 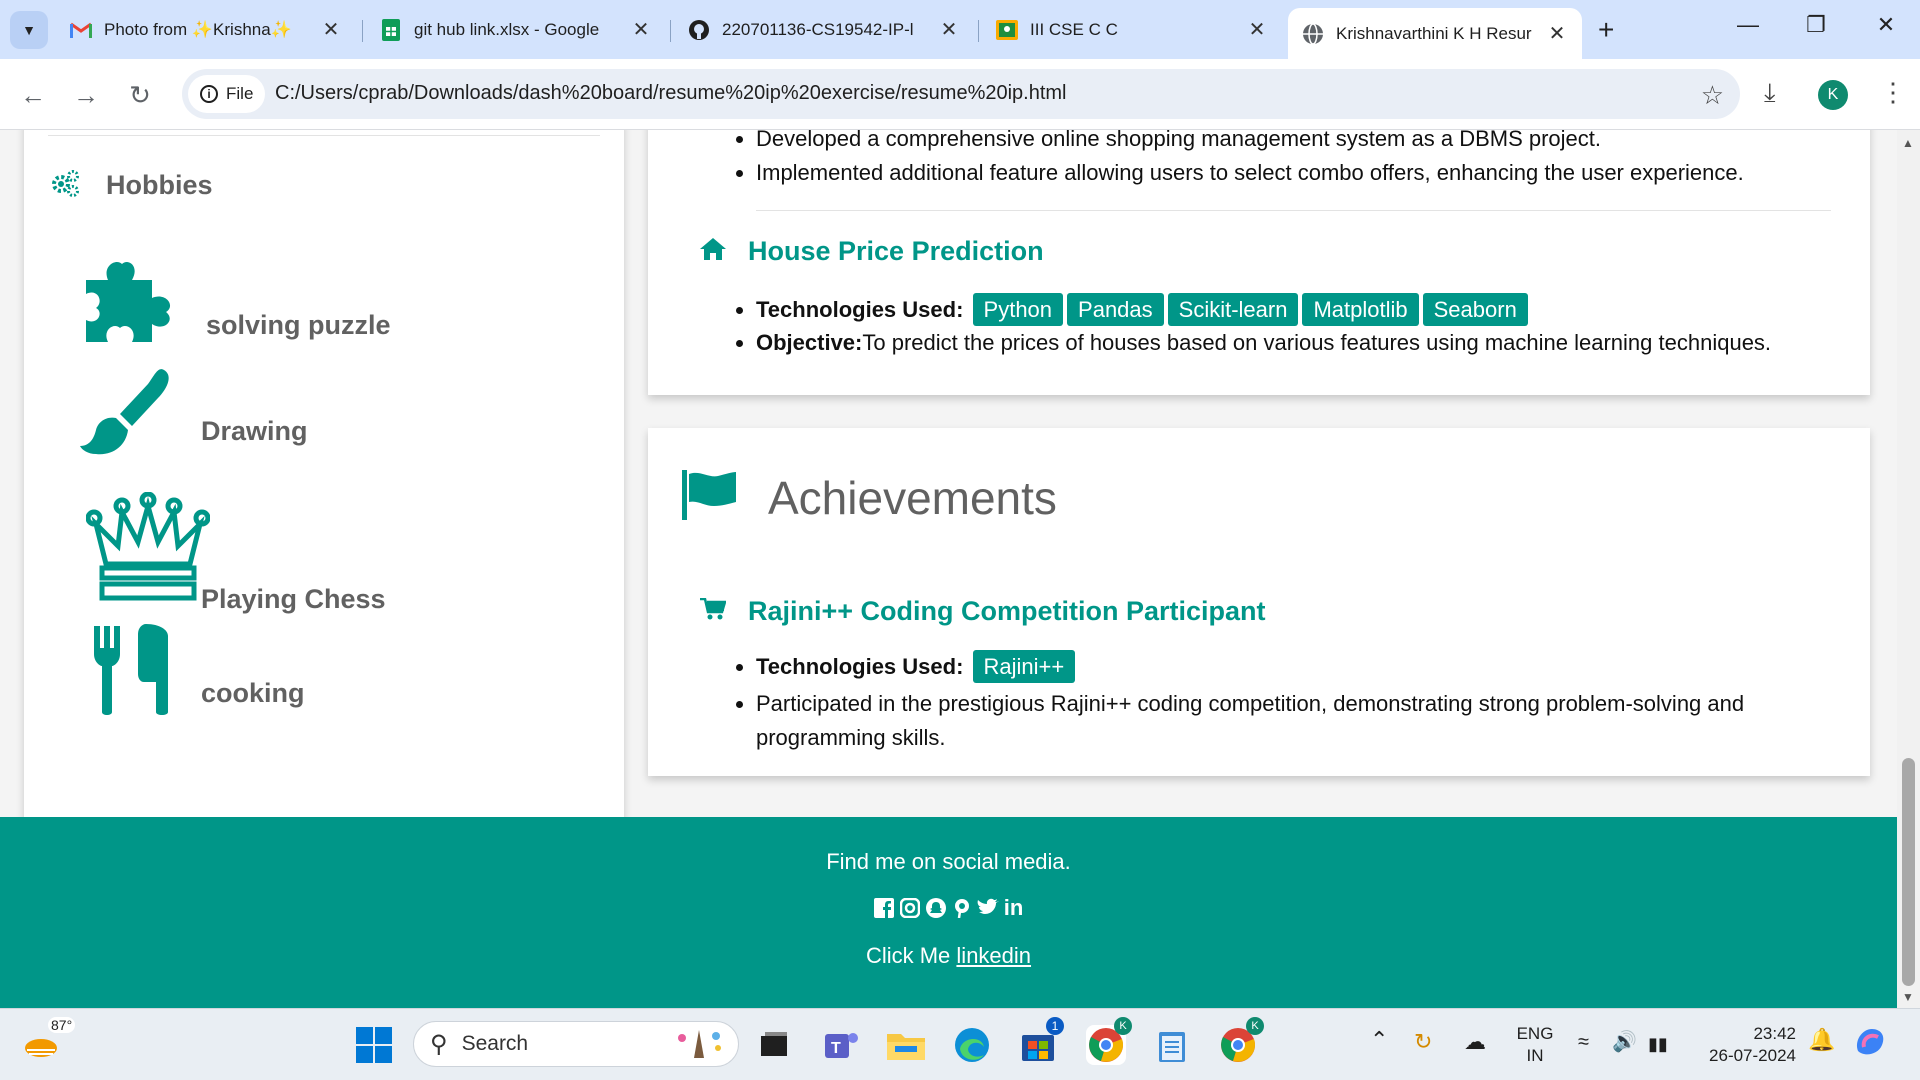 What do you see at coordinates (507, 29) in the screenshot?
I see `tab-title: git hub link.xlsx - Google` at bounding box center [507, 29].